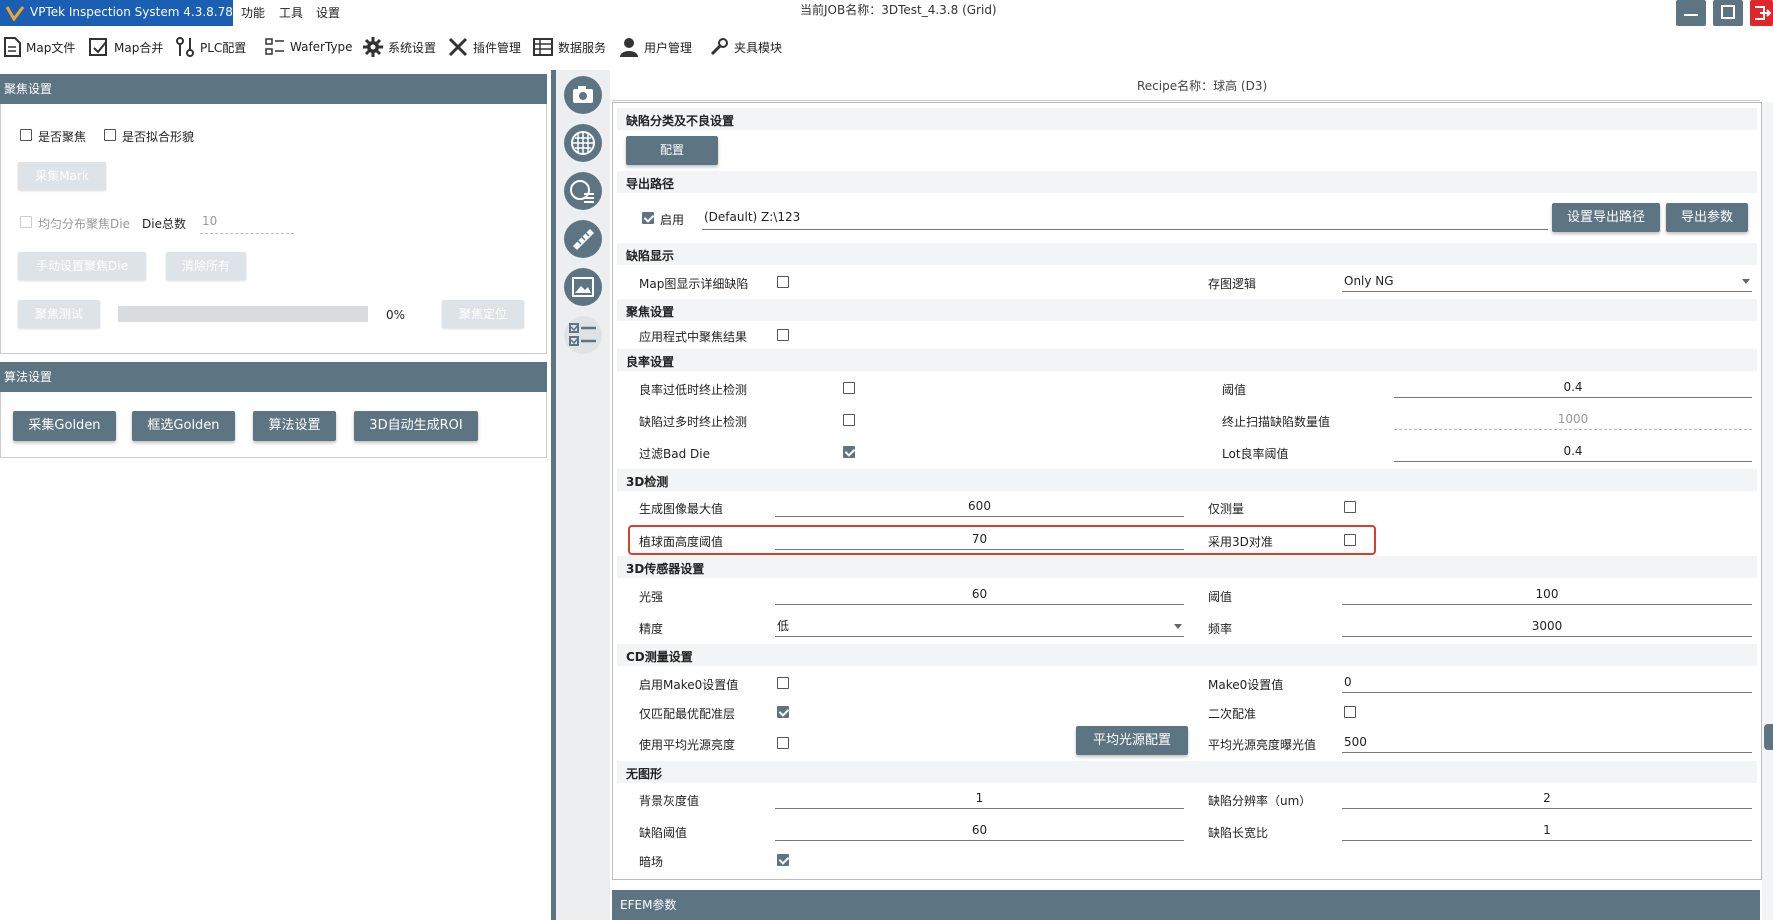  What do you see at coordinates (648, 218) in the screenshot?
I see `export-enable-checkbox` at bounding box center [648, 218].